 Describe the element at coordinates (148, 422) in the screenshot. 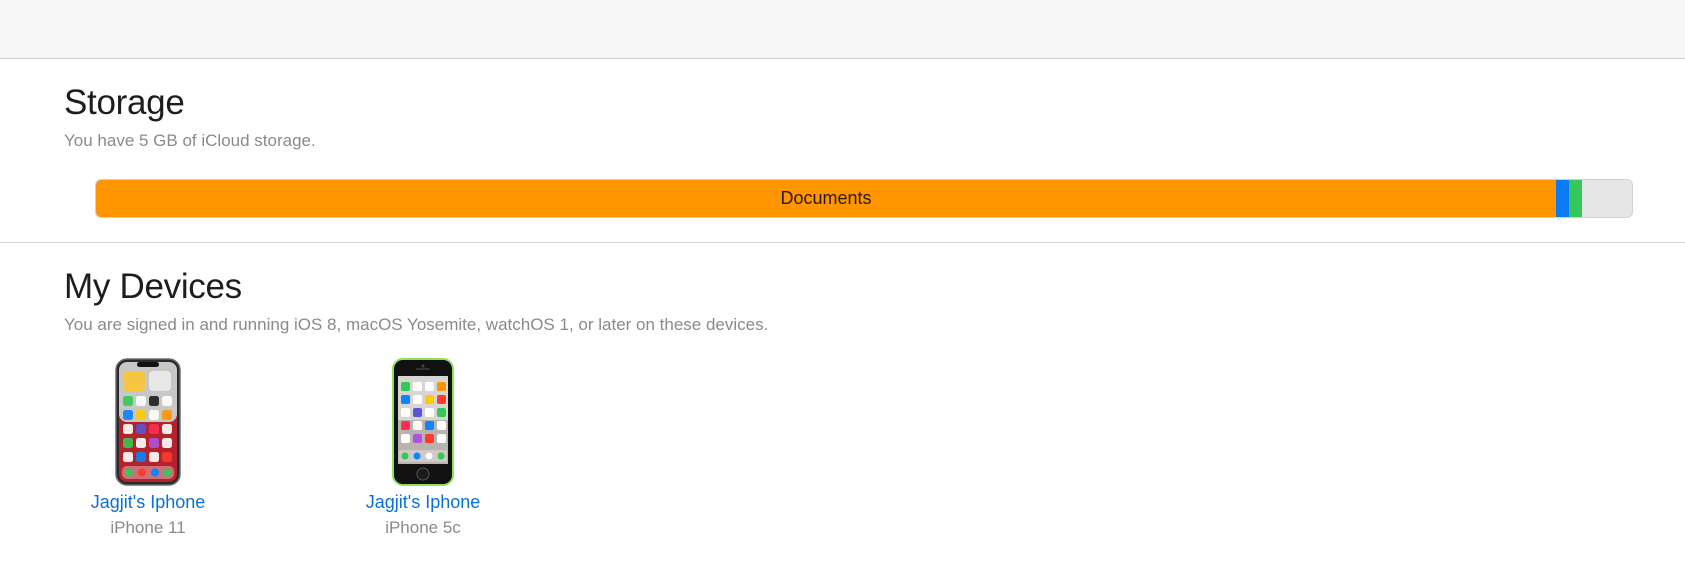

I see `iphone-11-icon` at that location.